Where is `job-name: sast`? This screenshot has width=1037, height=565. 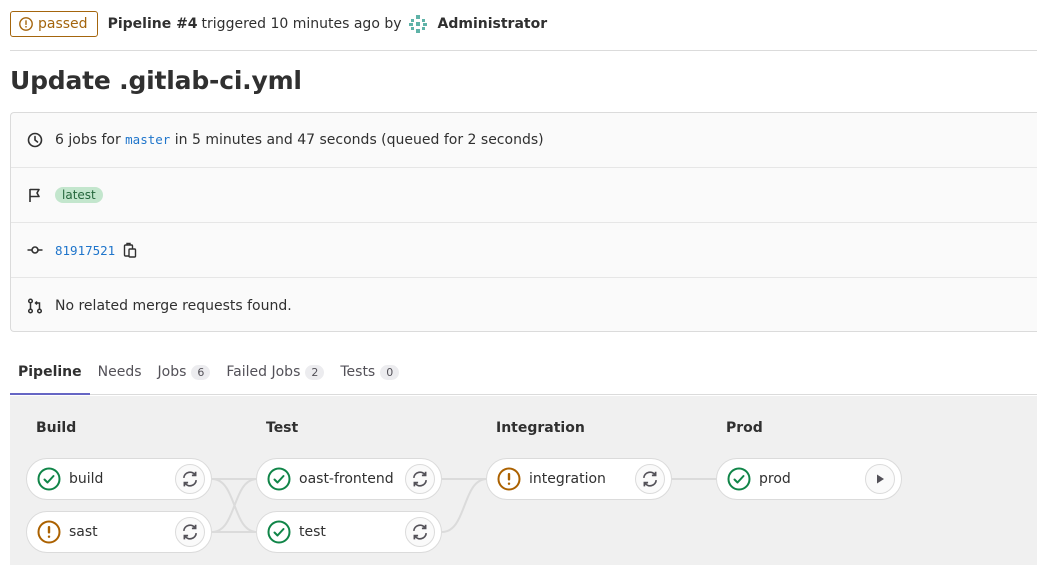
job-name: sast is located at coordinates (83, 532).